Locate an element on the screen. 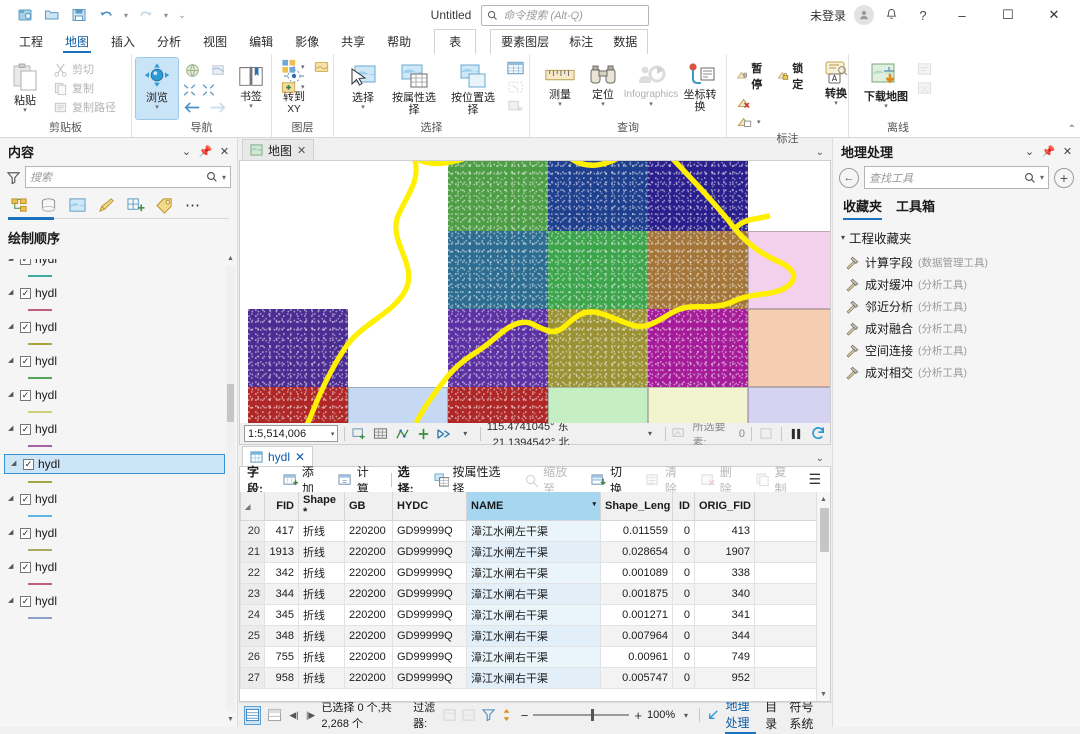 The width and height of the screenshot is (1080, 734). zoom-preset-caret-icon: ▾ is located at coordinates (686, 715).